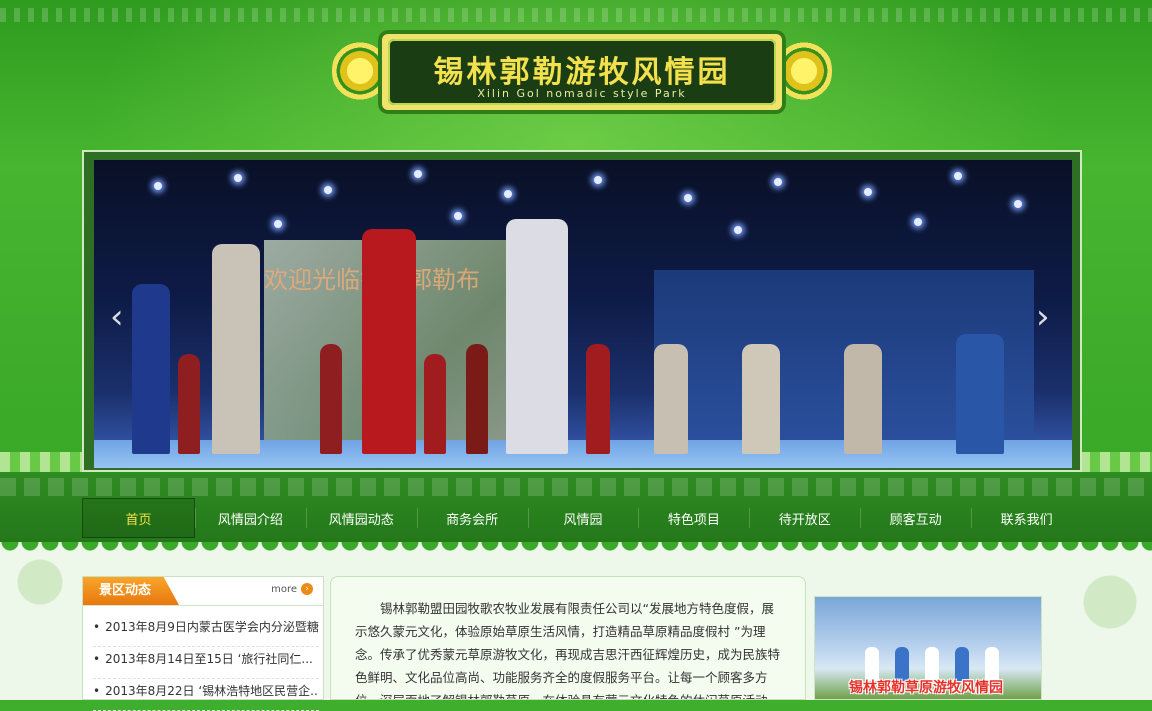 This screenshot has height=711, width=1152. Describe the element at coordinates (138, 518) in the screenshot. I see `nav-item-home: 首页` at that location.